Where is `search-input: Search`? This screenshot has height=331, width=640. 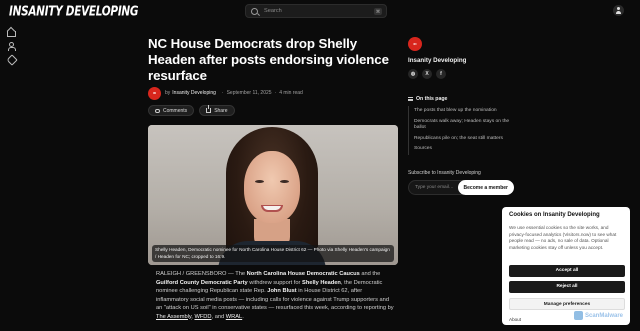 search-input: Search is located at coordinates (319, 11).